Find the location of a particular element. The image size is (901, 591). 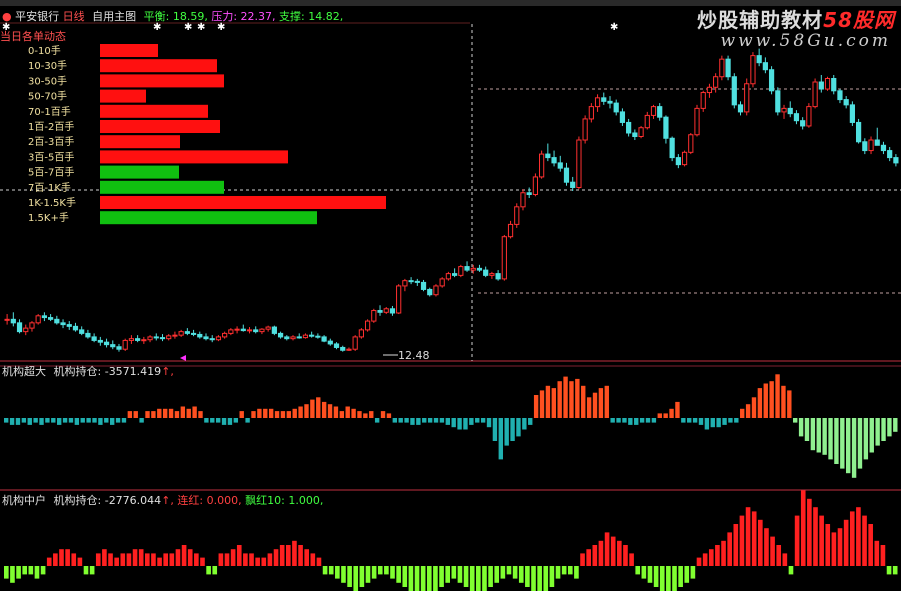

watermark-brand-accent: 58股网 is located at coordinates (859, 20).